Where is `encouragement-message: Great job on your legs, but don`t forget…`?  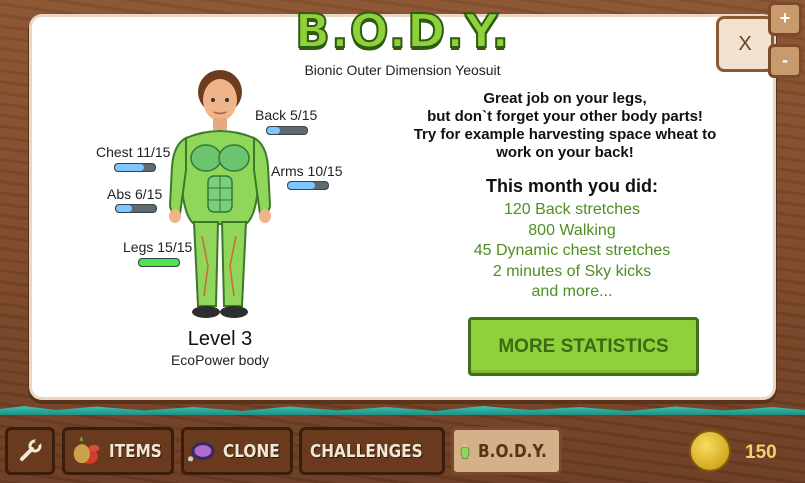 encouragement-message: Great job on your legs, but don`t forget… is located at coordinates (565, 126).